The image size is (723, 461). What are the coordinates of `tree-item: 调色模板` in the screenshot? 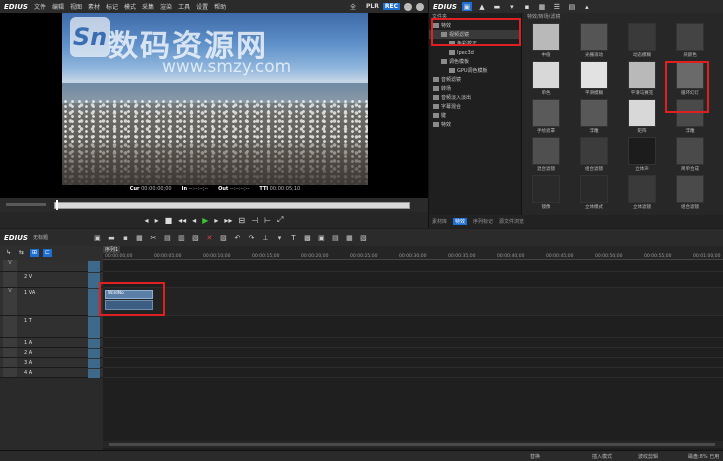 It's located at (475, 61).